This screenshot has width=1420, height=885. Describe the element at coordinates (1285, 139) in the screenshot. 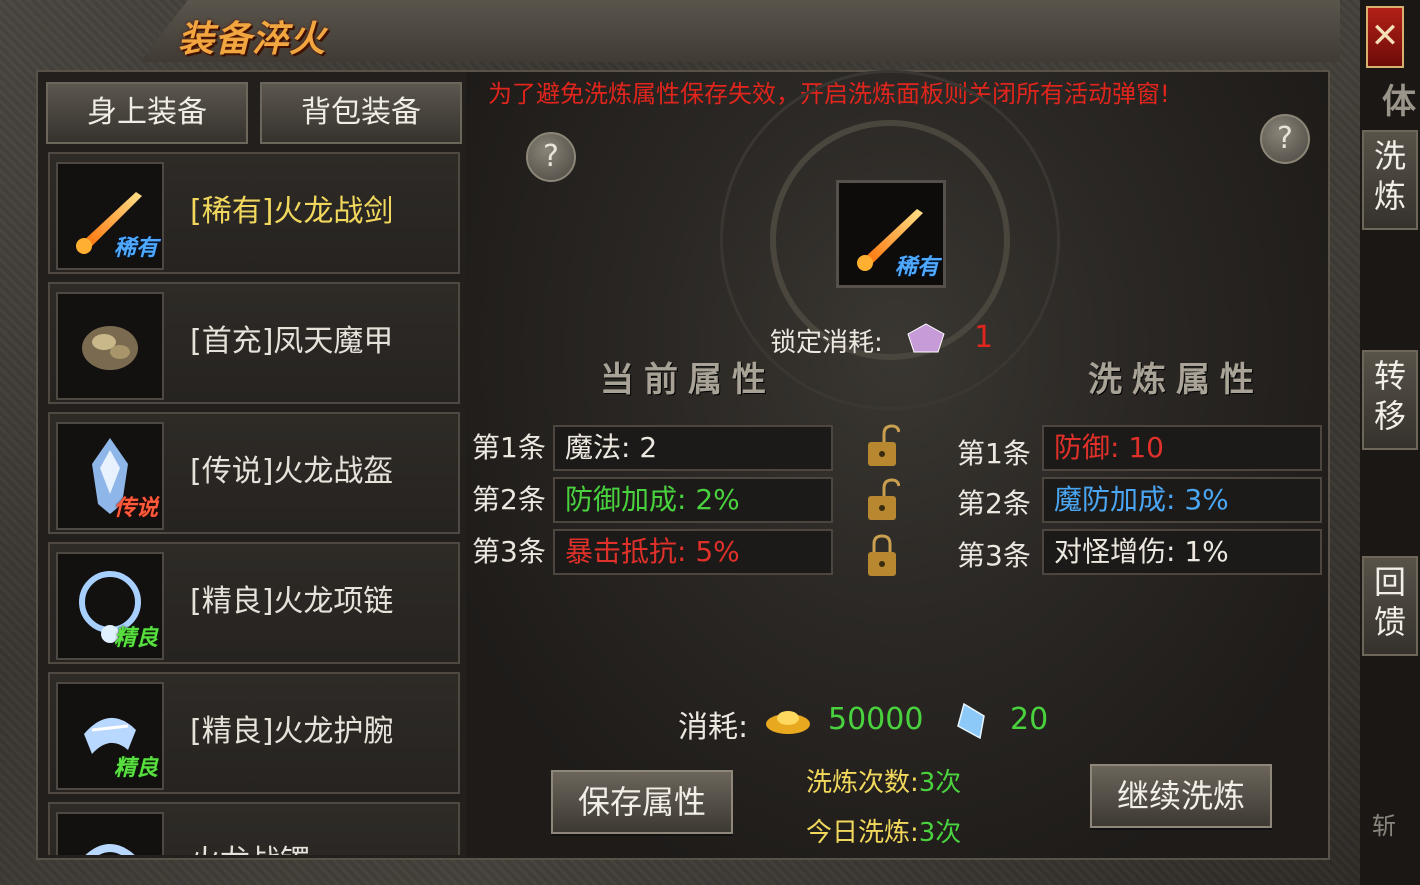

I see `help-button-right: ?` at that location.